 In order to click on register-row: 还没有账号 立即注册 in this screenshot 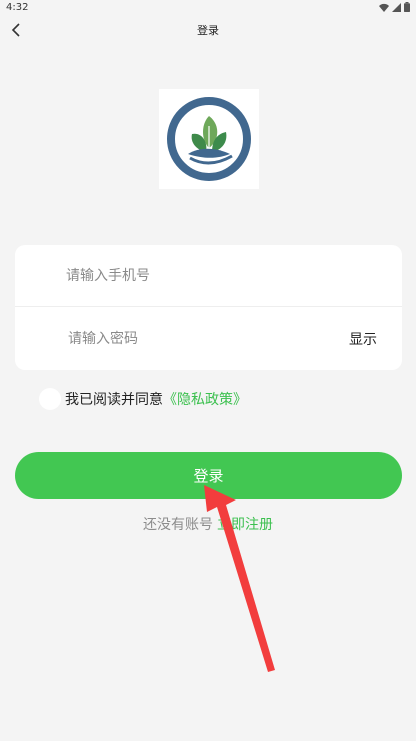, I will do `click(208, 524)`.